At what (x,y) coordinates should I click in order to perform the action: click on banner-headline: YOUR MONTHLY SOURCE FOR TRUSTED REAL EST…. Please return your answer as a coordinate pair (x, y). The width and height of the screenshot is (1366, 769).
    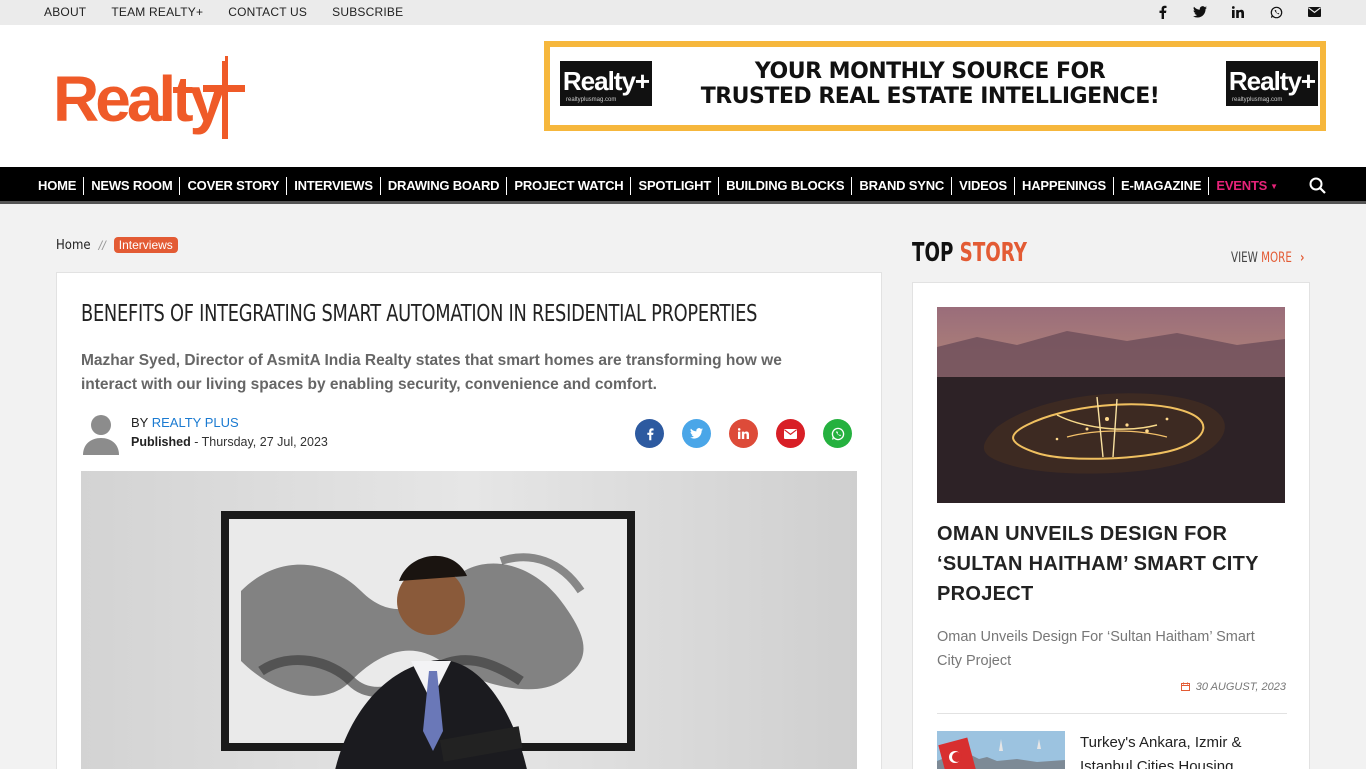
    Looking at the image, I should click on (930, 84).